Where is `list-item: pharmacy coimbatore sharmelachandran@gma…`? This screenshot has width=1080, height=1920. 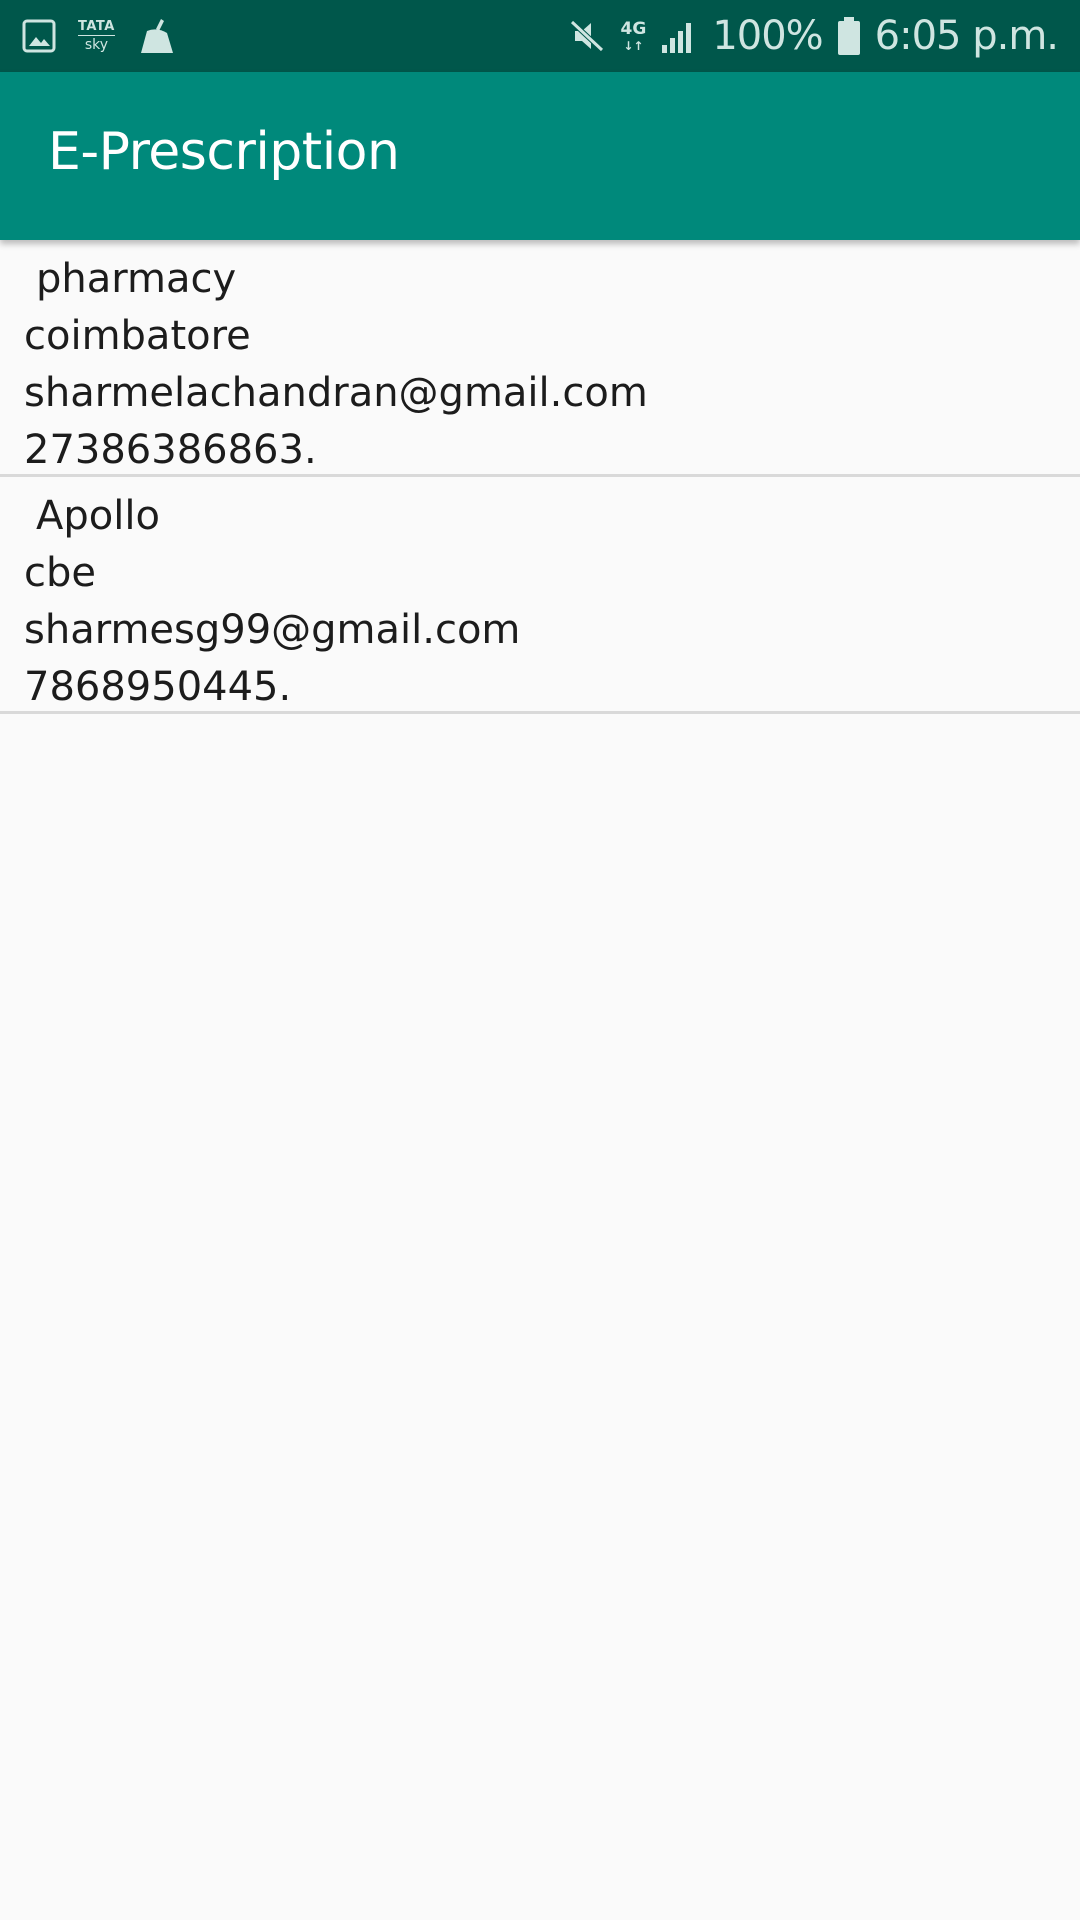 list-item: pharmacy coimbatore sharmelachandran@gma… is located at coordinates (540, 358).